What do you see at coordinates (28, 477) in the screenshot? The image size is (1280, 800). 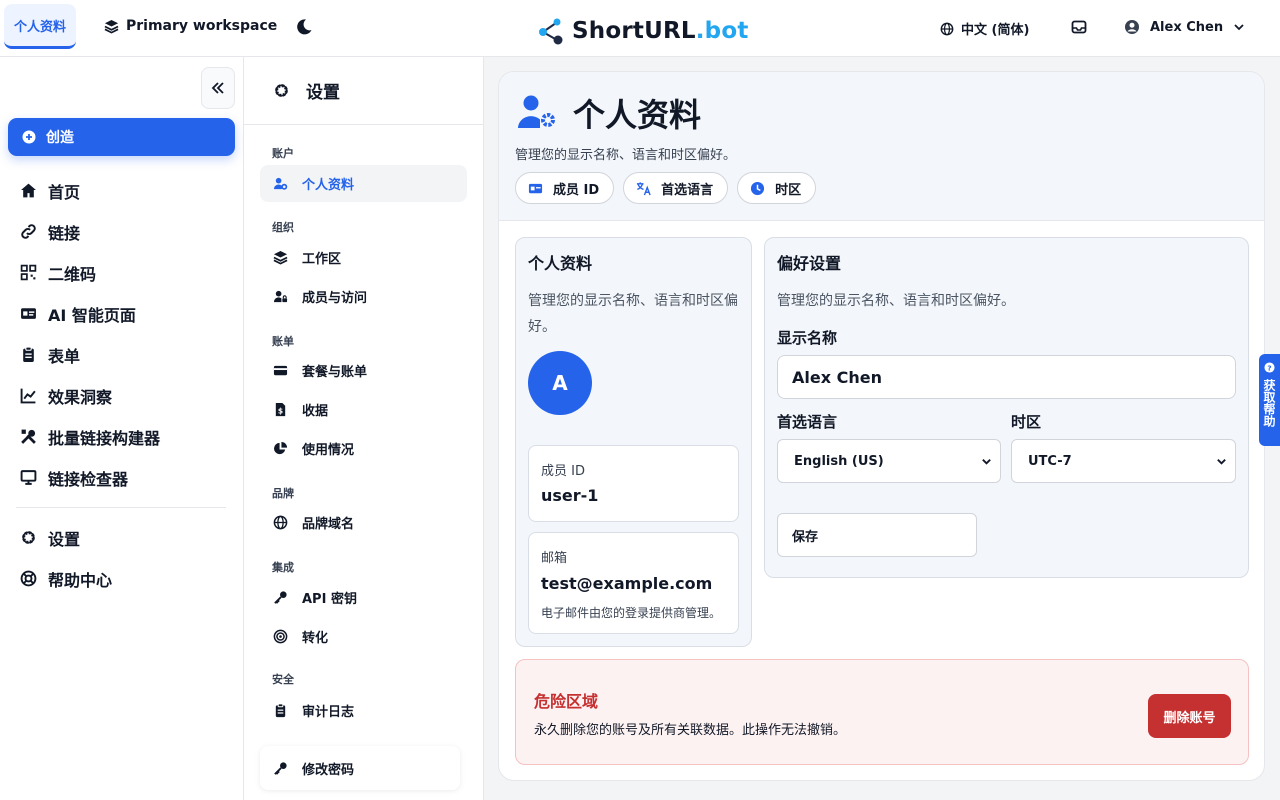 I see `monitor-icon` at bounding box center [28, 477].